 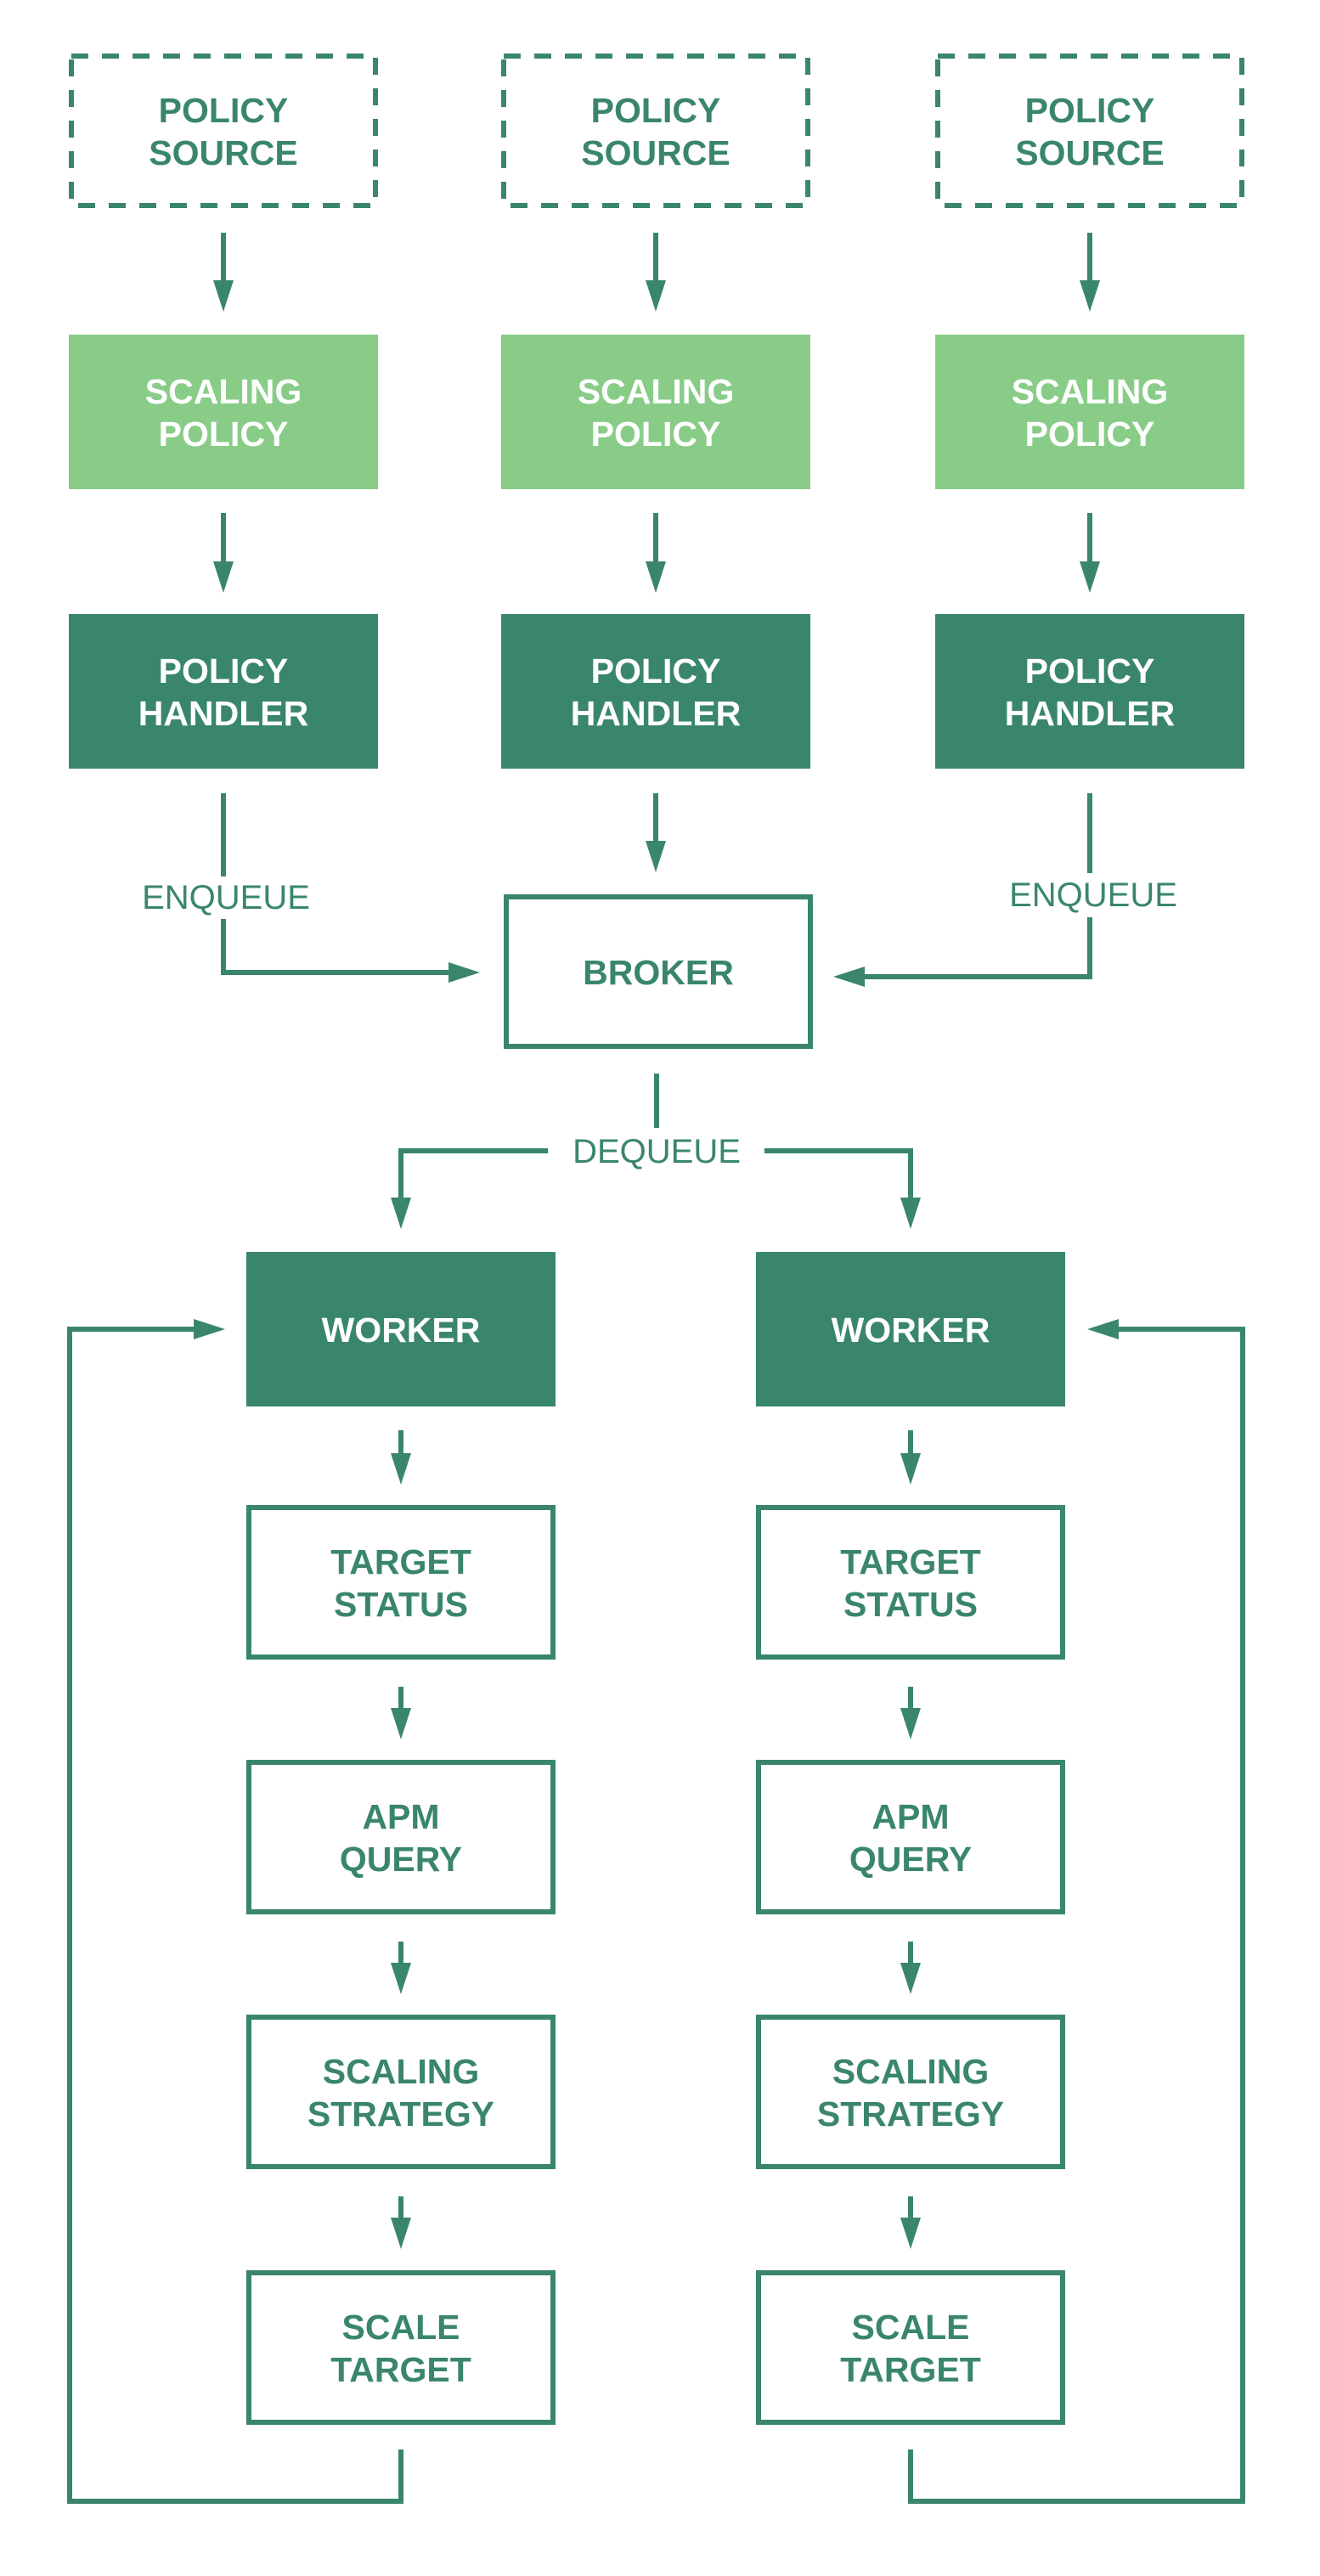 I want to click on arrow-source-to-policy-1-arrowhead, so click(x=223, y=296).